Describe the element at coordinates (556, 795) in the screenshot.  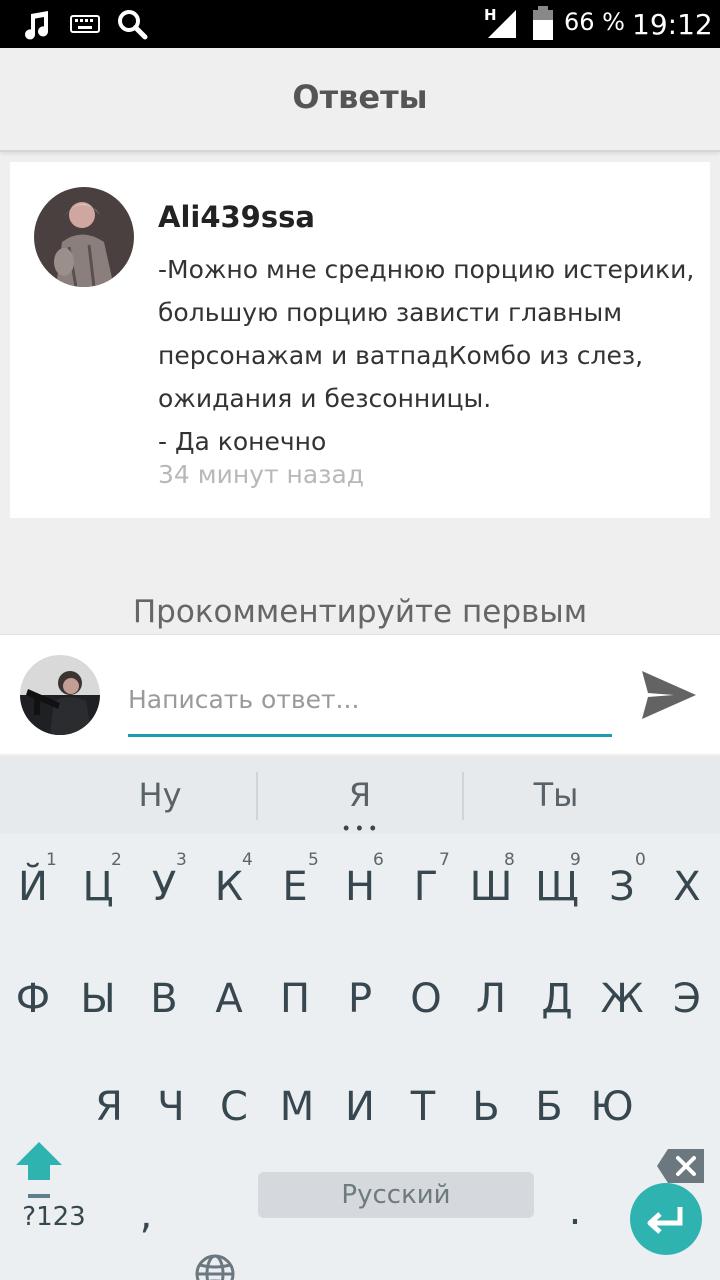
I see `suggestion-3: Ты` at that location.